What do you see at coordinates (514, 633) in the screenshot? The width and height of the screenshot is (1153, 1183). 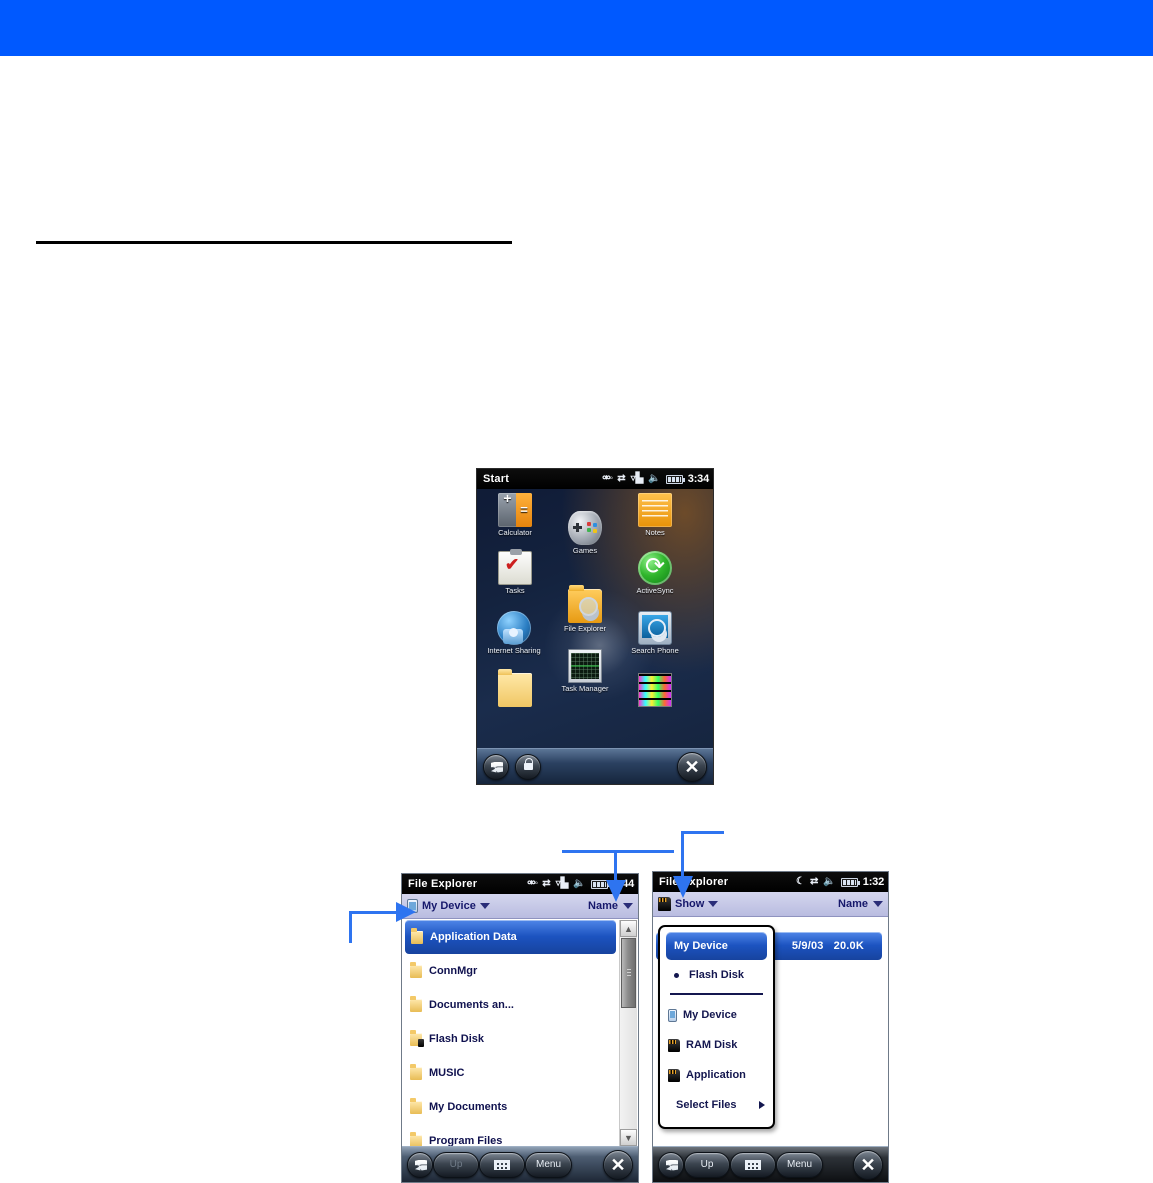 I see `app-tile-internet-sharing: Internet Sharing` at bounding box center [514, 633].